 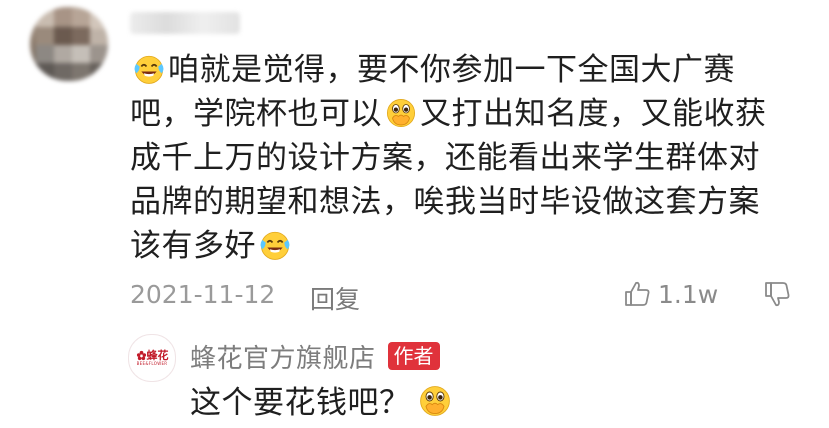 What do you see at coordinates (460, 246) in the screenshot?
I see `comment-line-5: 该有多好` at bounding box center [460, 246].